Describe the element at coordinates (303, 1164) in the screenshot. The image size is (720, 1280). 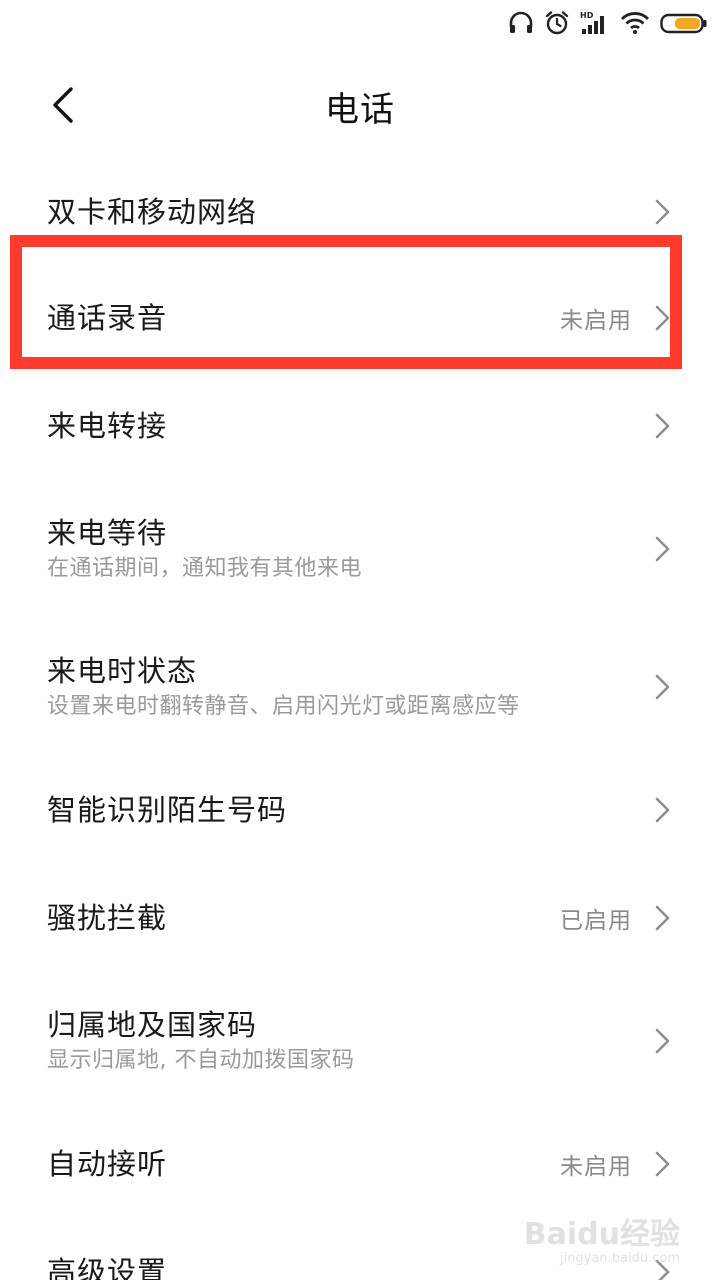
I see `row-text: 自动接听` at that location.